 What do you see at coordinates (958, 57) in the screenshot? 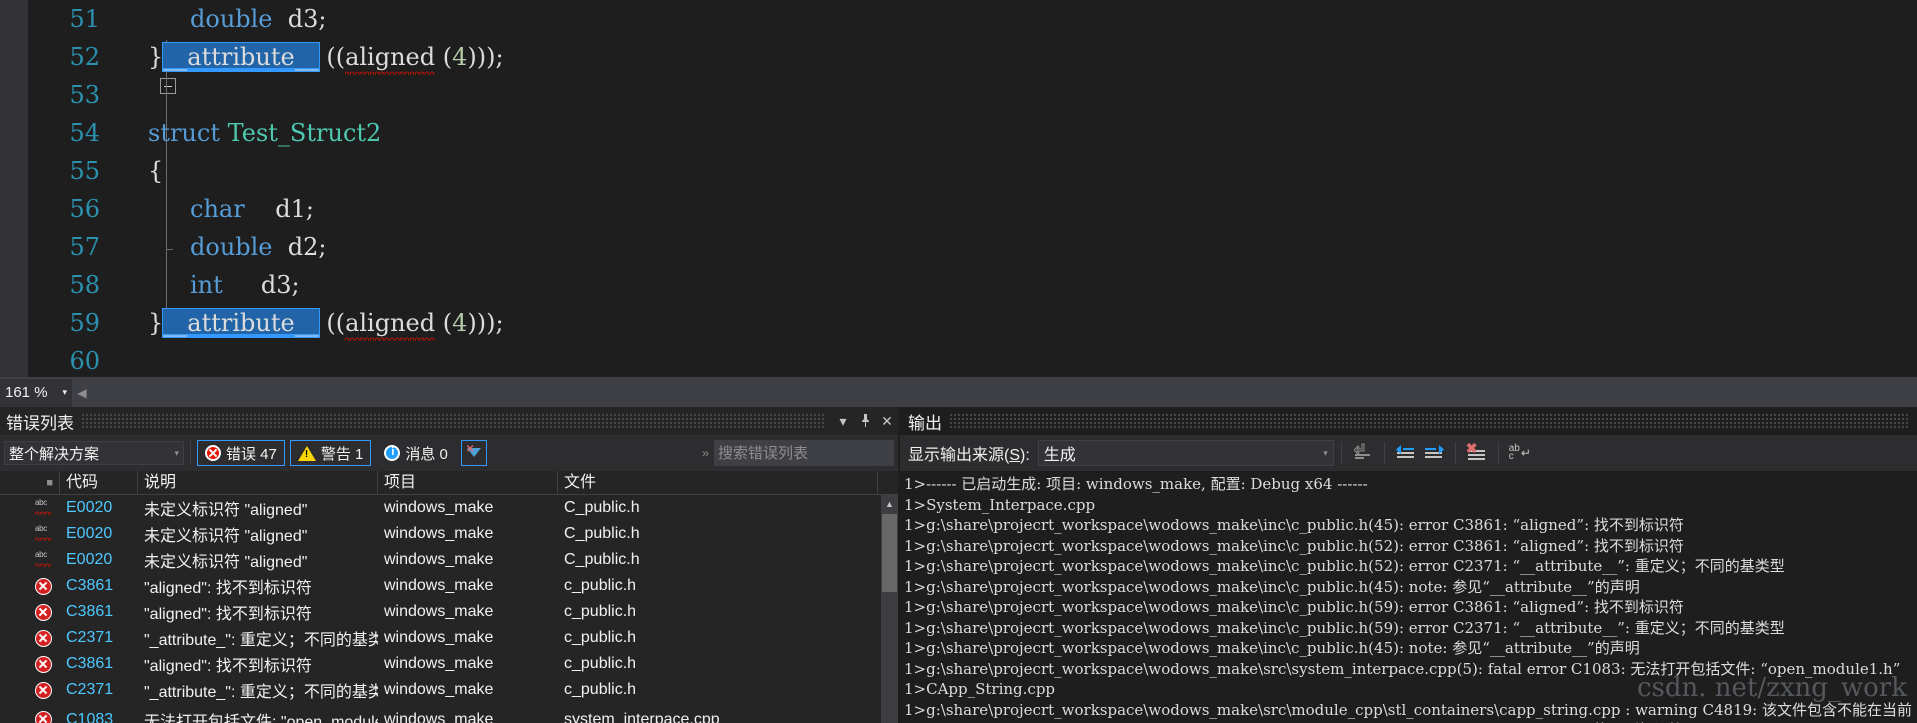
I see `code-line: 52}__attribute__ ((aligned (4)));` at bounding box center [958, 57].